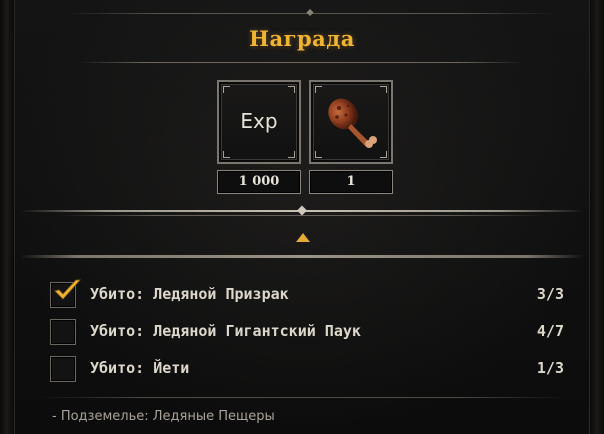 The width and height of the screenshot is (604, 434). I want to click on exp-icon: Exp, so click(259, 121).